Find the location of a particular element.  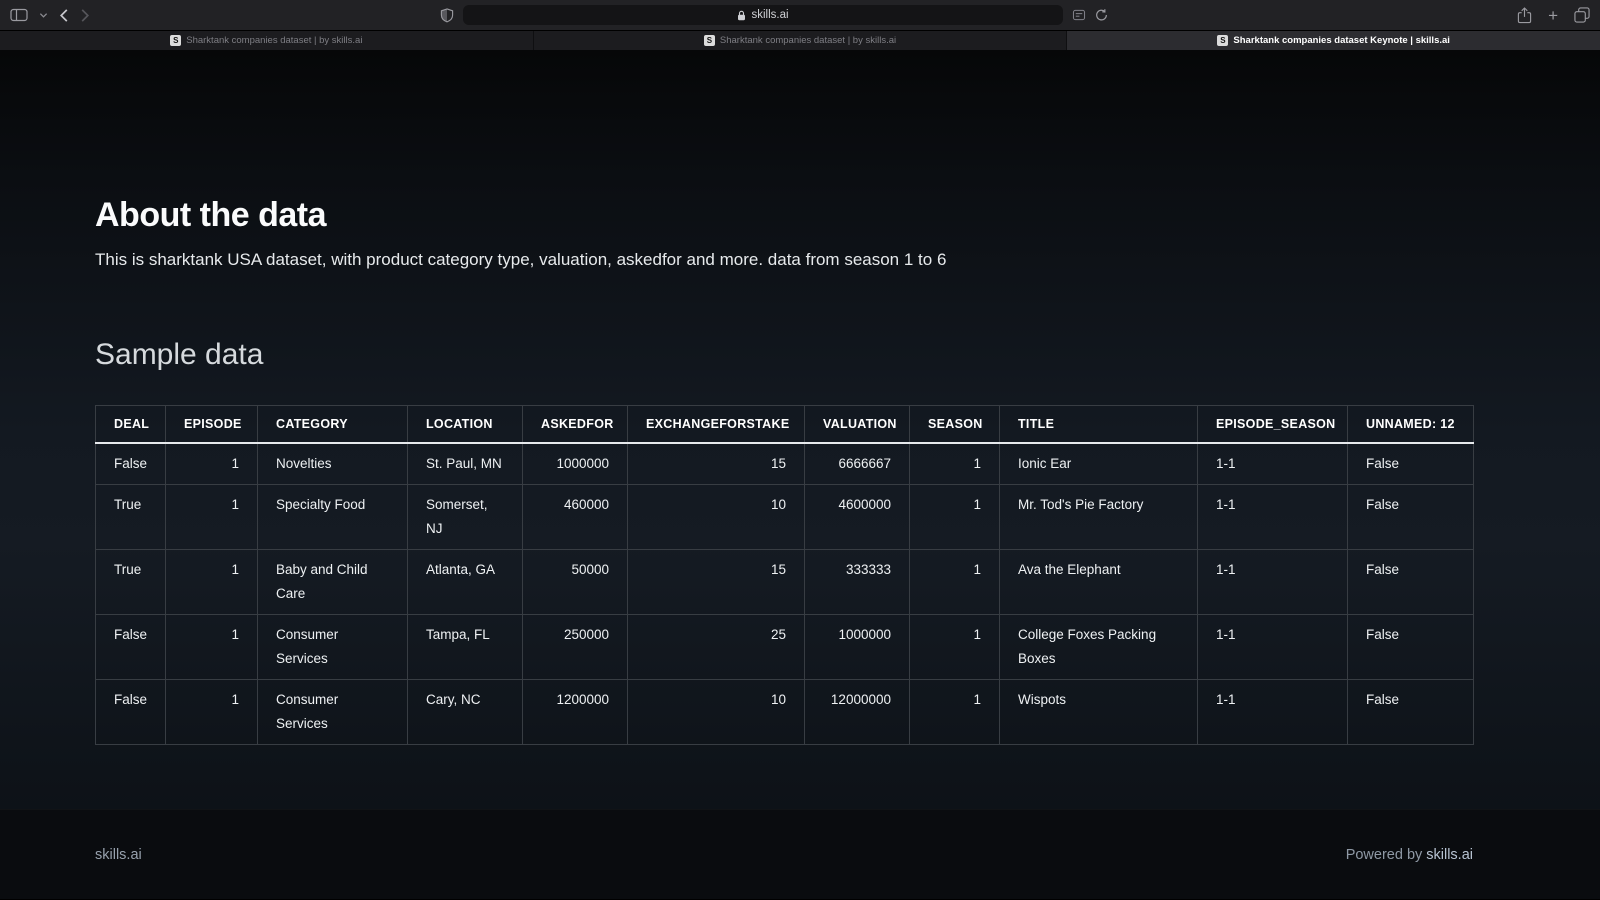

cell: Specialty Food is located at coordinates (332, 517).